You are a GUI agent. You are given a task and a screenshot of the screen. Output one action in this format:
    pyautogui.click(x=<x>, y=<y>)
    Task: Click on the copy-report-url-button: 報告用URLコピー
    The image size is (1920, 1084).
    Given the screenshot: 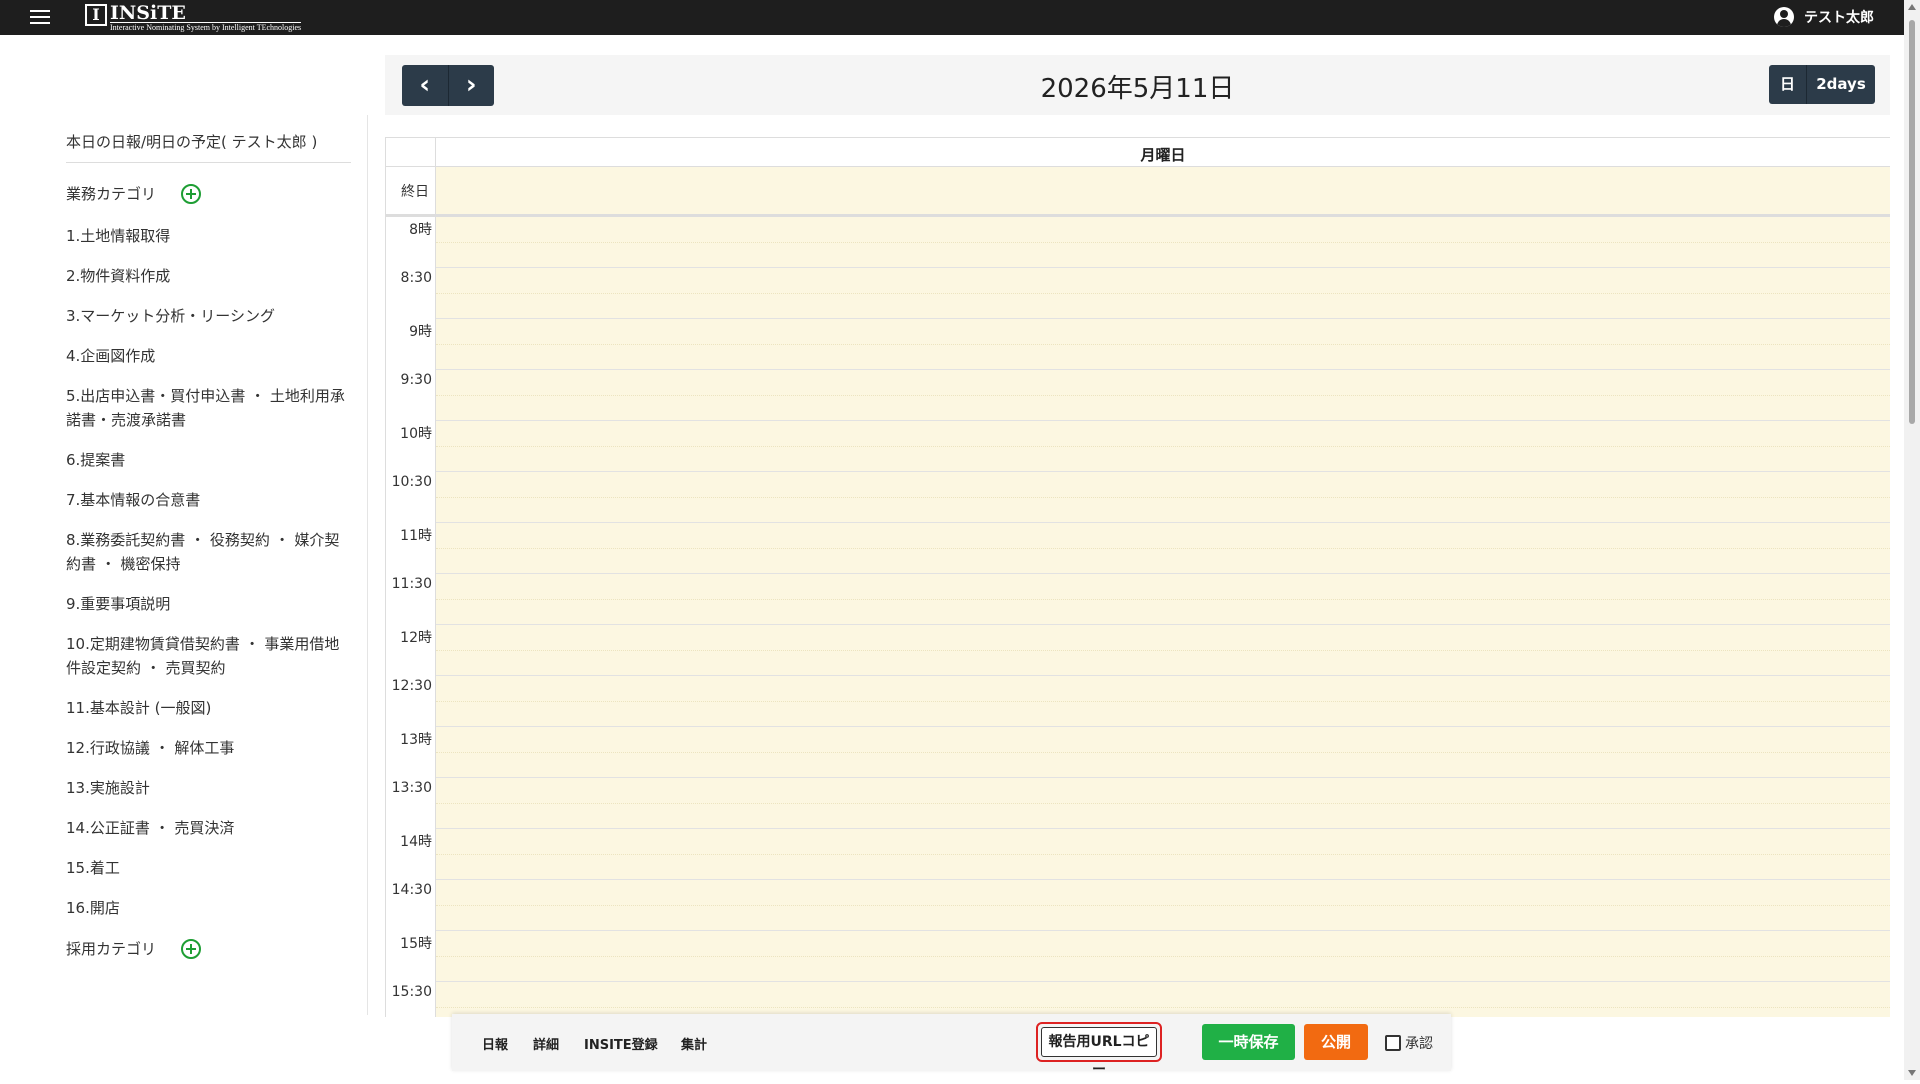 What is the action you would take?
    pyautogui.click(x=1099, y=1050)
    